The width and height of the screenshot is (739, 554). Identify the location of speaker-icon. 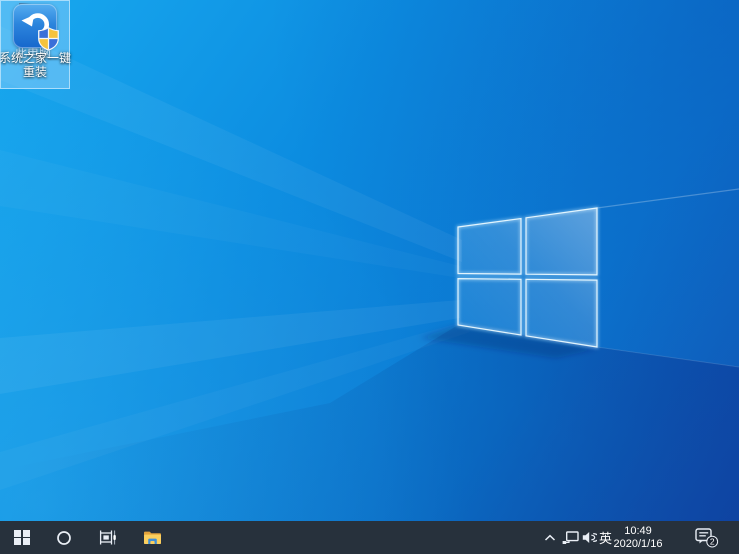
(589, 537).